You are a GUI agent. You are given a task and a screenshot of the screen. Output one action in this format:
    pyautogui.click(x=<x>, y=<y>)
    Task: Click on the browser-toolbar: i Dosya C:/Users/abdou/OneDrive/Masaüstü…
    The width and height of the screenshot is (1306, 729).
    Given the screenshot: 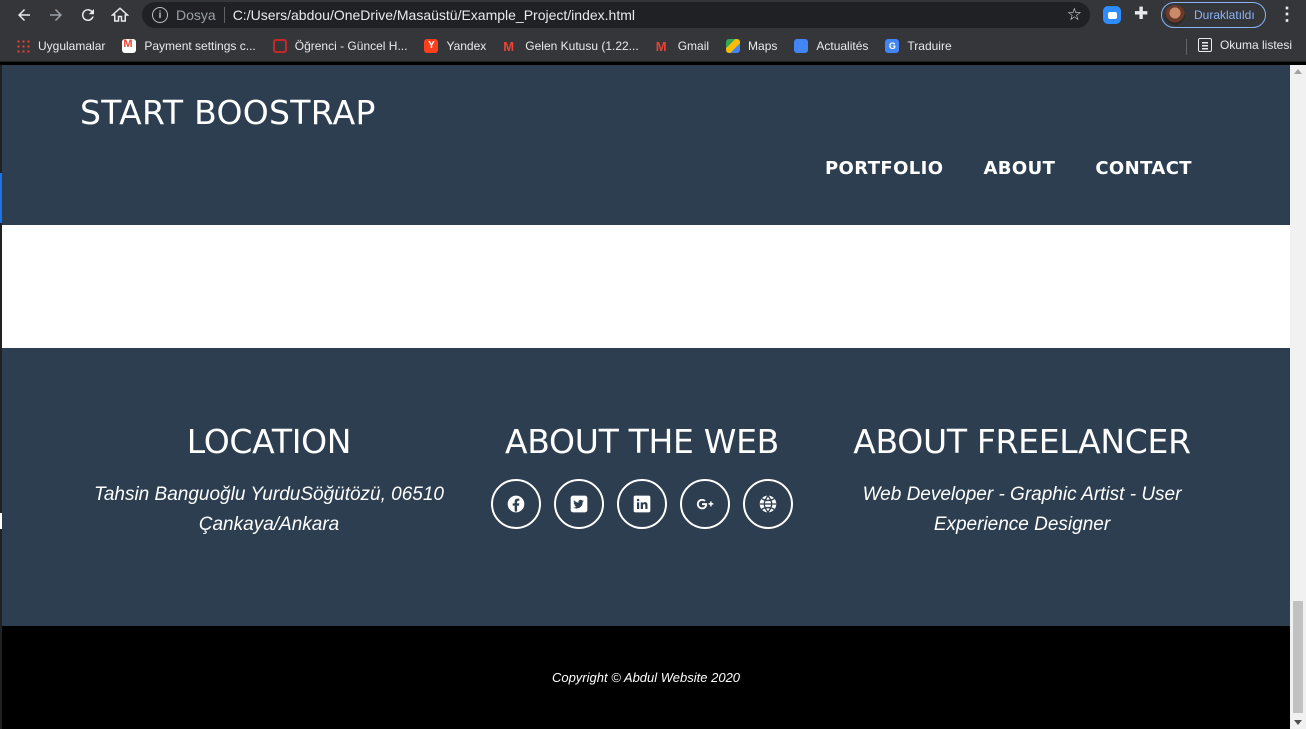 What is the action you would take?
    pyautogui.click(x=653, y=15)
    